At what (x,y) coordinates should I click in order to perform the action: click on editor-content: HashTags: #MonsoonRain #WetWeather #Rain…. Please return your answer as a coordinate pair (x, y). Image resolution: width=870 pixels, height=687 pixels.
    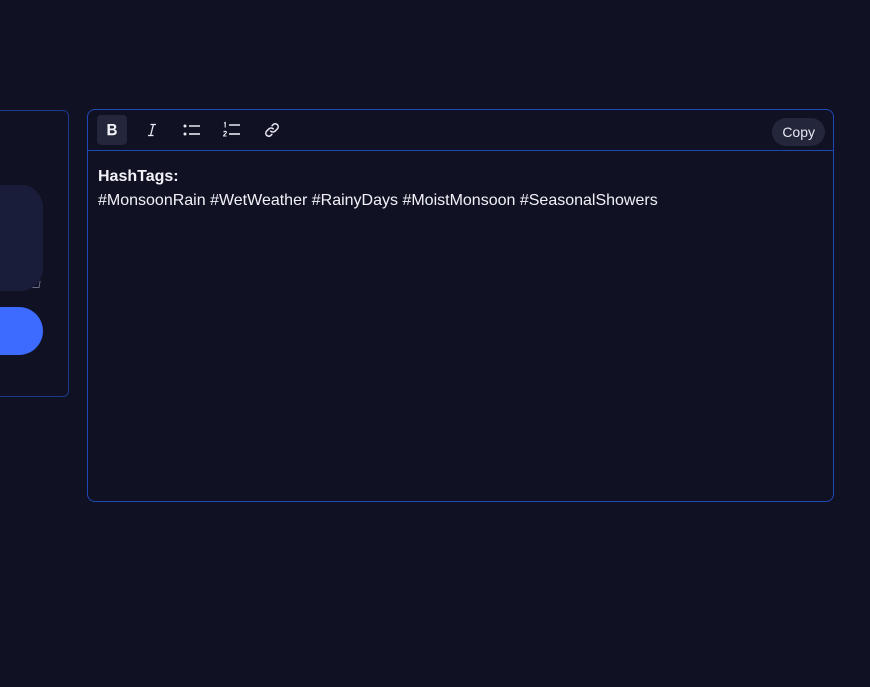
    Looking at the image, I should click on (460, 189).